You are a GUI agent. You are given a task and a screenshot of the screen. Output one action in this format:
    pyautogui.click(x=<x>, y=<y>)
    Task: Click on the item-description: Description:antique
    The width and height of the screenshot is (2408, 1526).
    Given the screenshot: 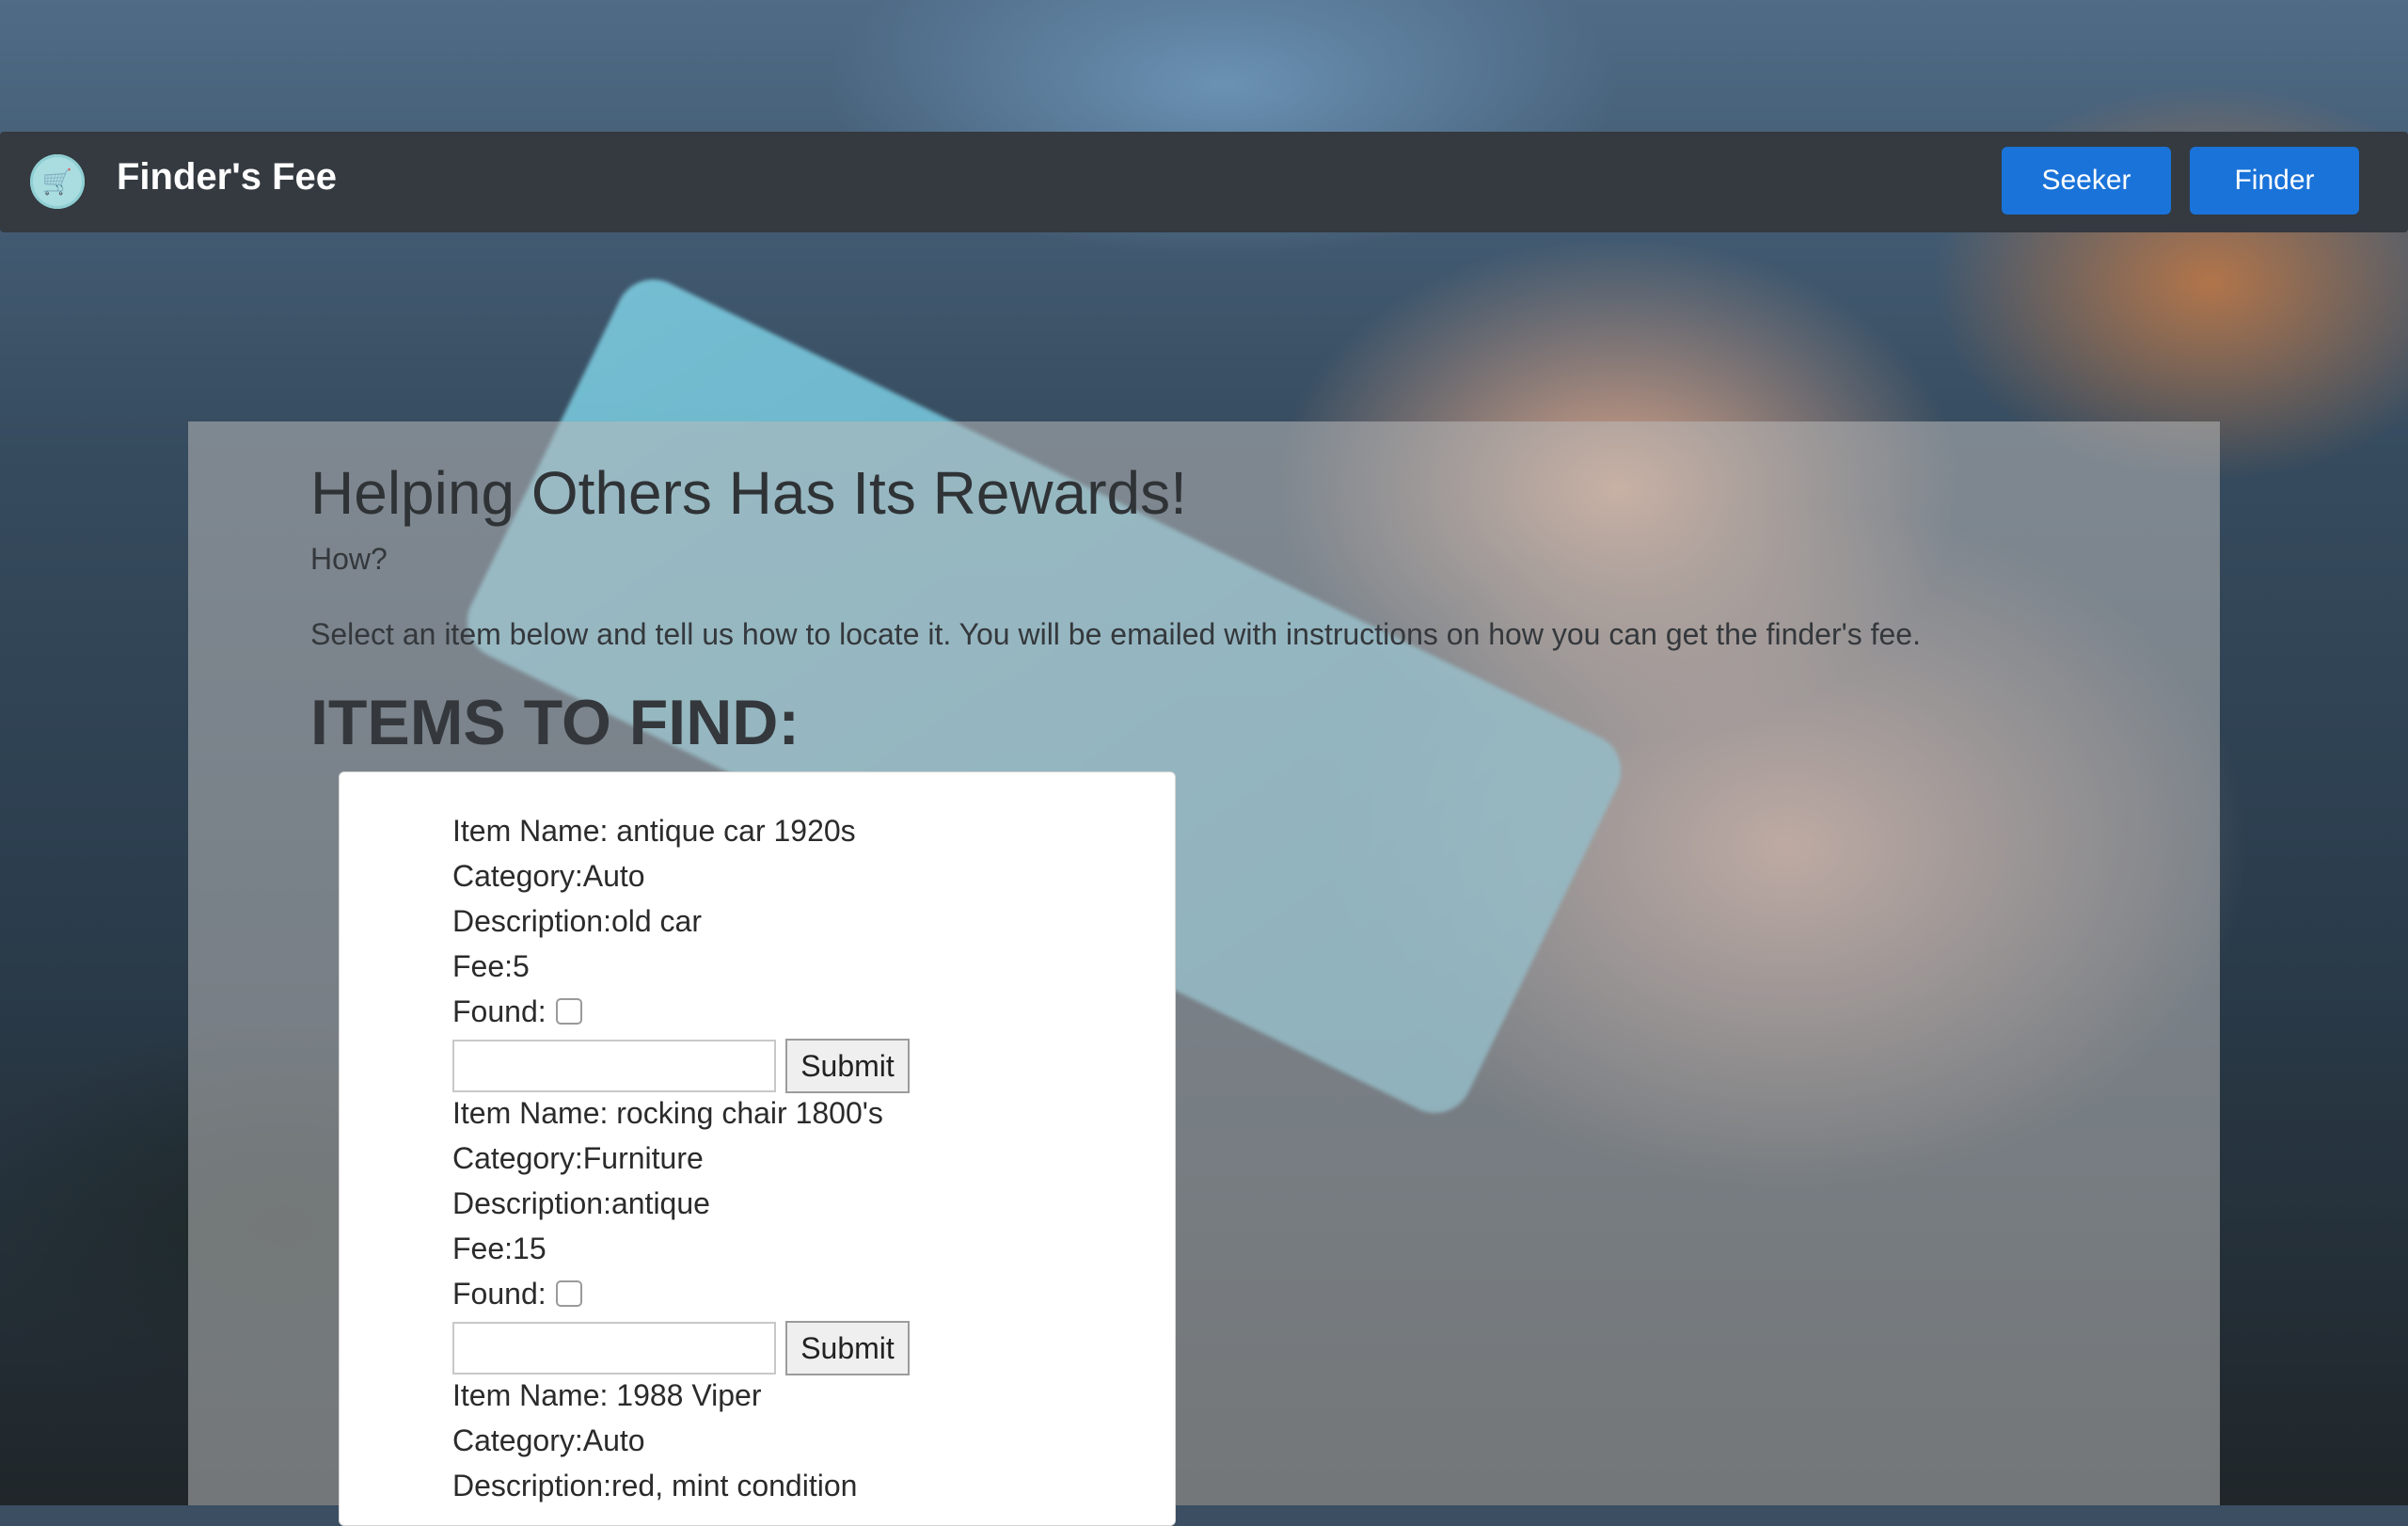 What is the action you would take?
    pyautogui.click(x=581, y=1203)
    